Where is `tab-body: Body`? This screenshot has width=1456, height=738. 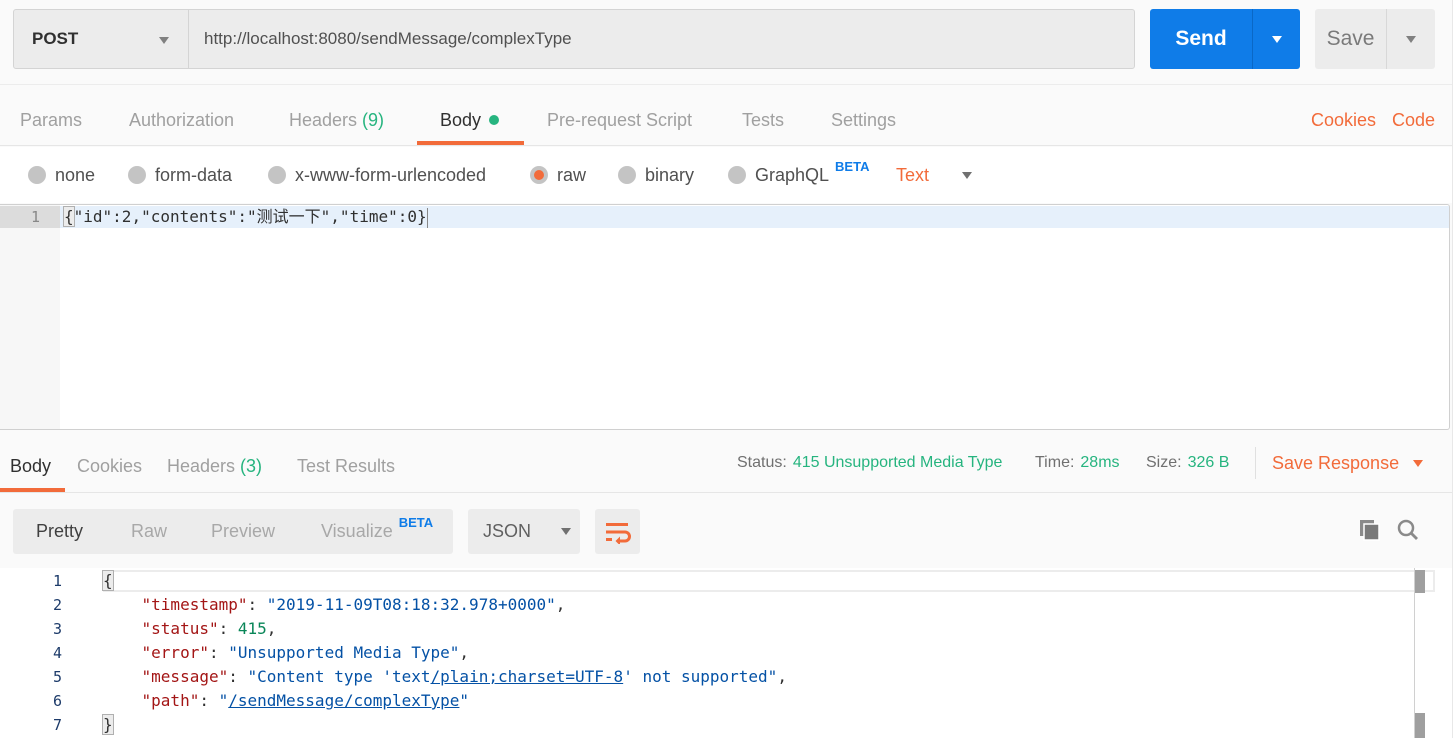 tab-body: Body is located at coordinates (470, 120).